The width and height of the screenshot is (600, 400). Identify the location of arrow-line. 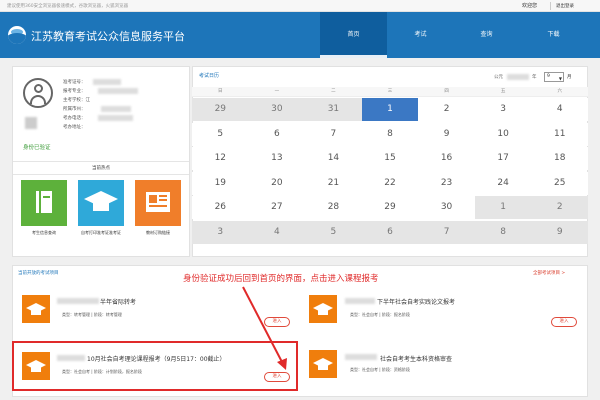
(262, 324).